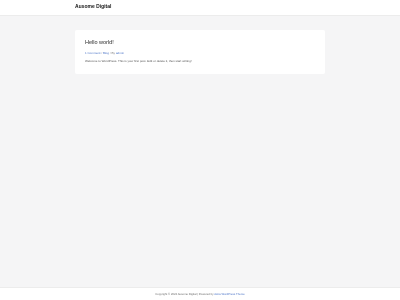  I want to click on post-title: Hello world!, so click(99, 43).